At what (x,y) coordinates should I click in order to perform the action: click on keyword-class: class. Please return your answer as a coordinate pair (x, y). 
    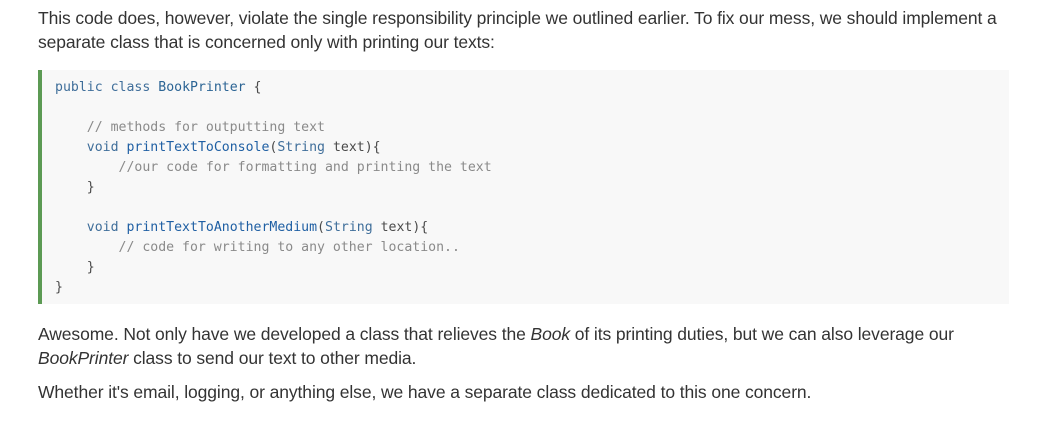
    Looking at the image, I should click on (130, 87).